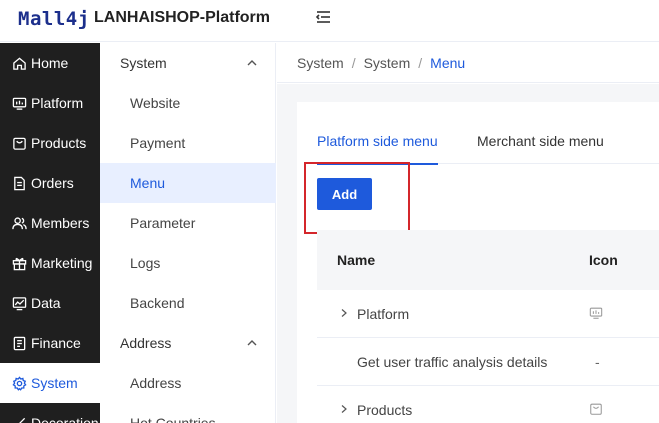  Describe the element at coordinates (182, 17) in the screenshot. I see `app-title: LANHAISHOP-Platform` at that location.